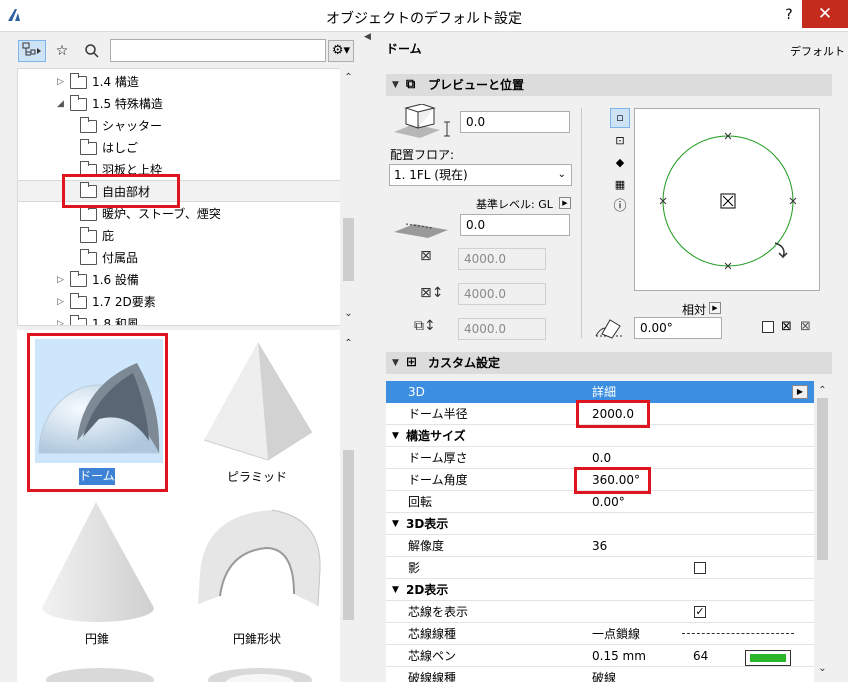  Describe the element at coordinates (817, 51) in the screenshot. I see `default-label: デフォルト` at that location.